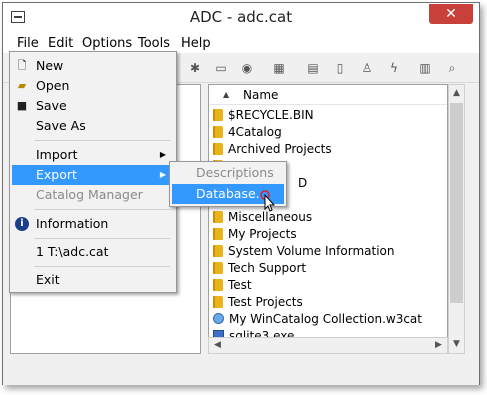 Image resolution: width=487 pixels, height=395 pixels. What do you see at coordinates (93, 106) in the screenshot?
I see `menu-item-save: ■ Save` at bounding box center [93, 106].